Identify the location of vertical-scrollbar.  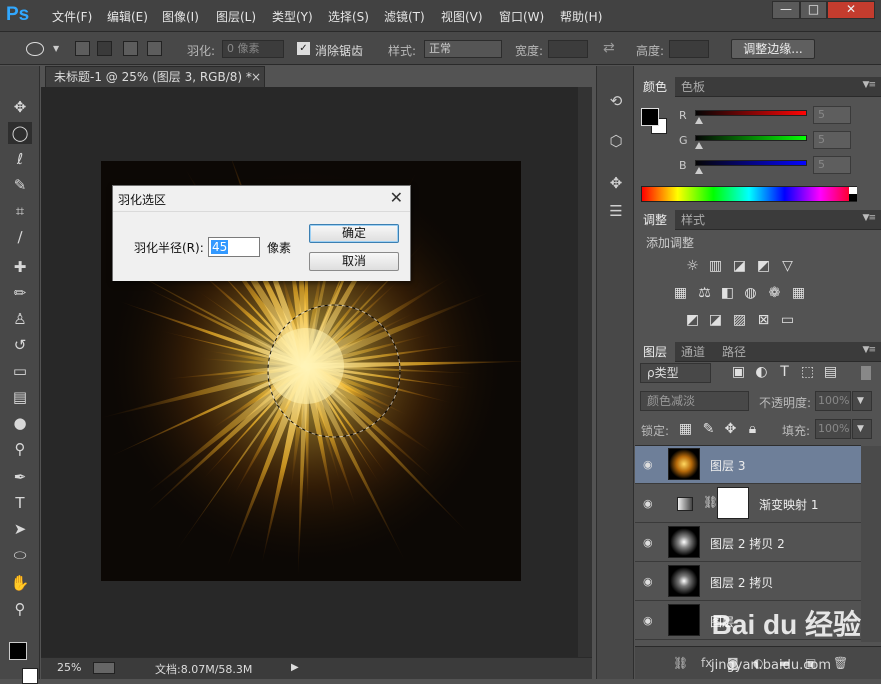
(585, 372).